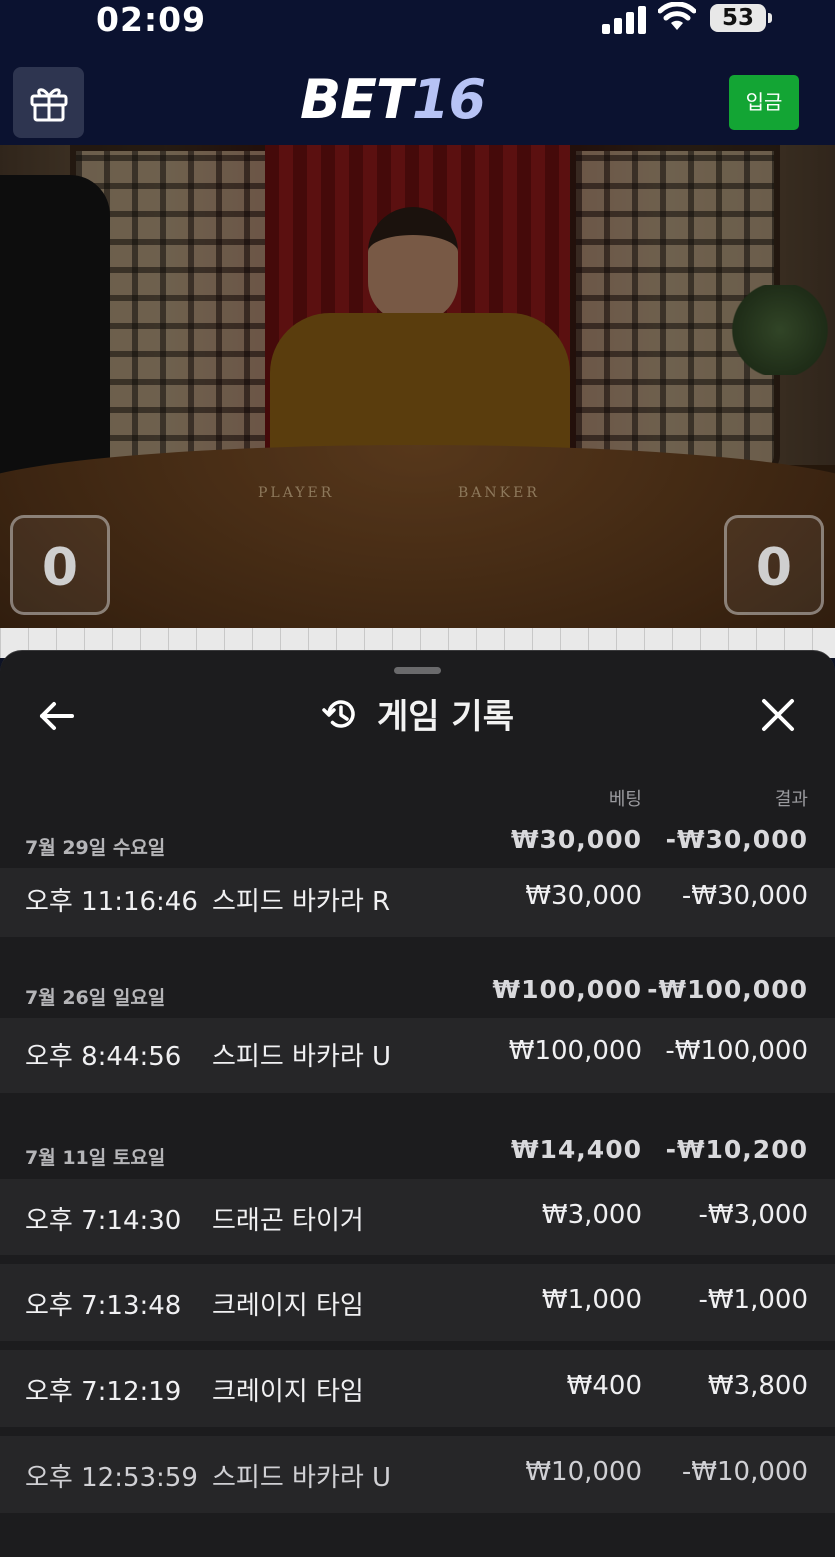  I want to click on day-result-total: -₩10,200, so click(736, 1149).